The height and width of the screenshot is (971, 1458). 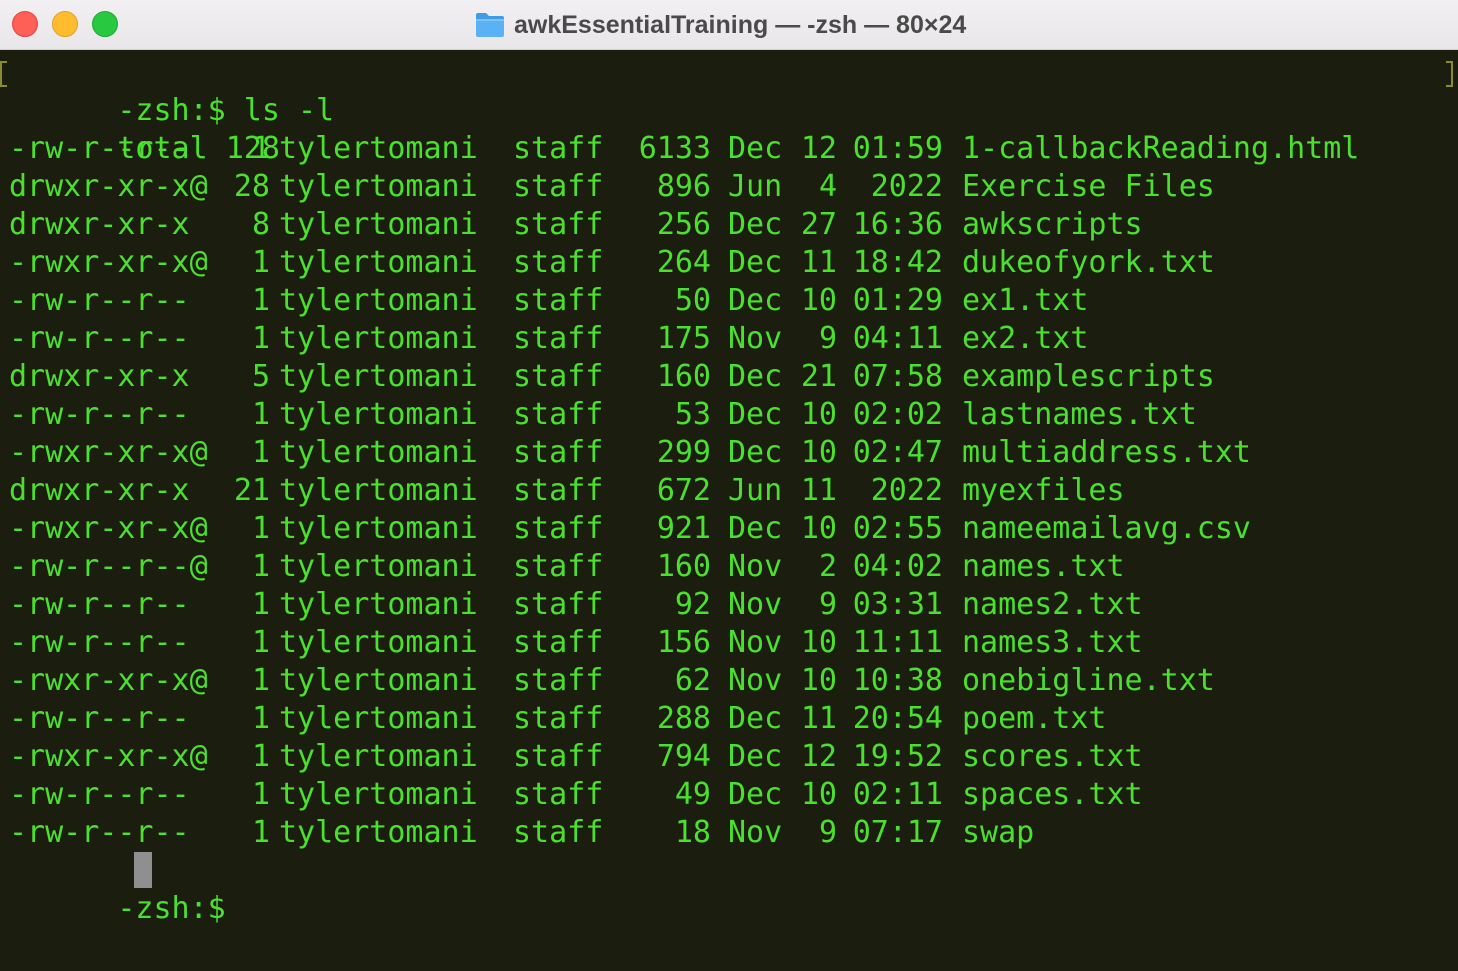 What do you see at coordinates (1449, 74) in the screenshot?
I see `mark-bracket-right` at bounding box center [1449, 74].